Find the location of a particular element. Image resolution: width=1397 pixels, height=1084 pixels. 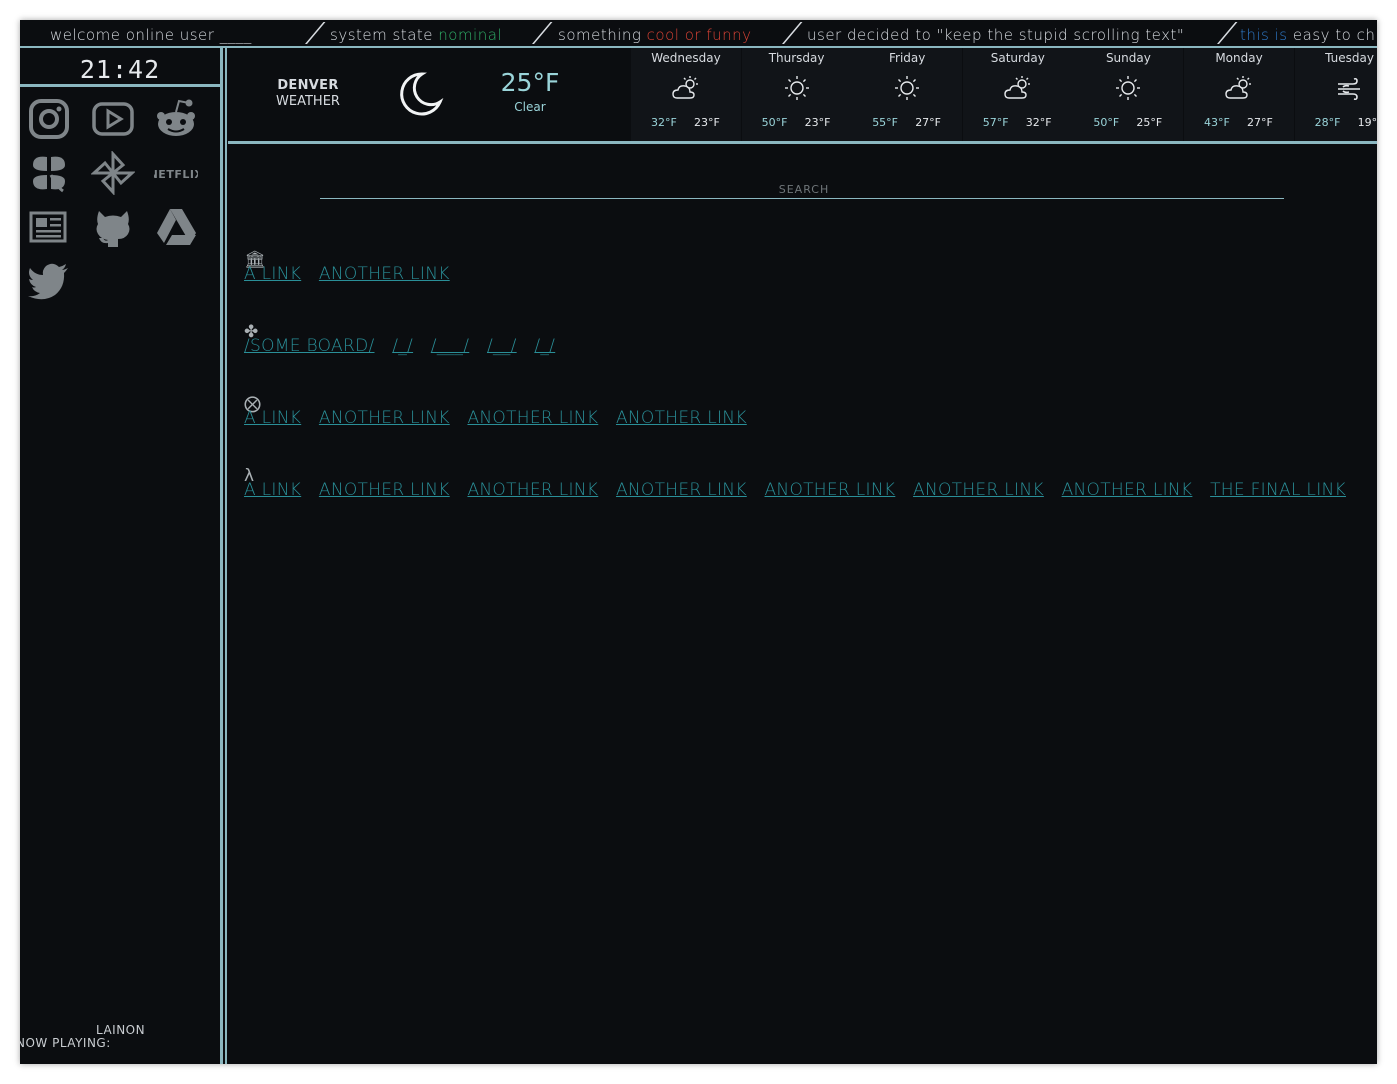

instagram-icon is located at coordinates (49, 119).